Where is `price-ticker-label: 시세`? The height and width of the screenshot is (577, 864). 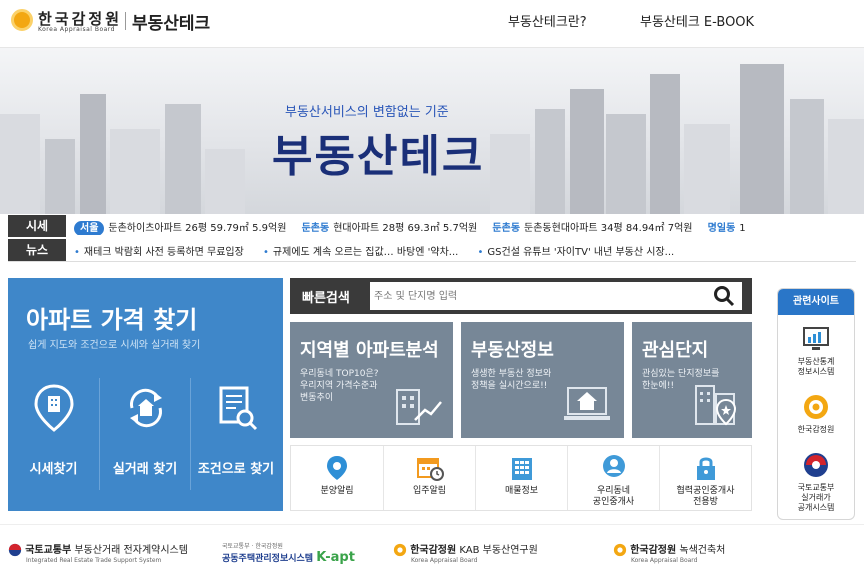
price-ticker-label: 시세 is located at coordinates (37, 226).